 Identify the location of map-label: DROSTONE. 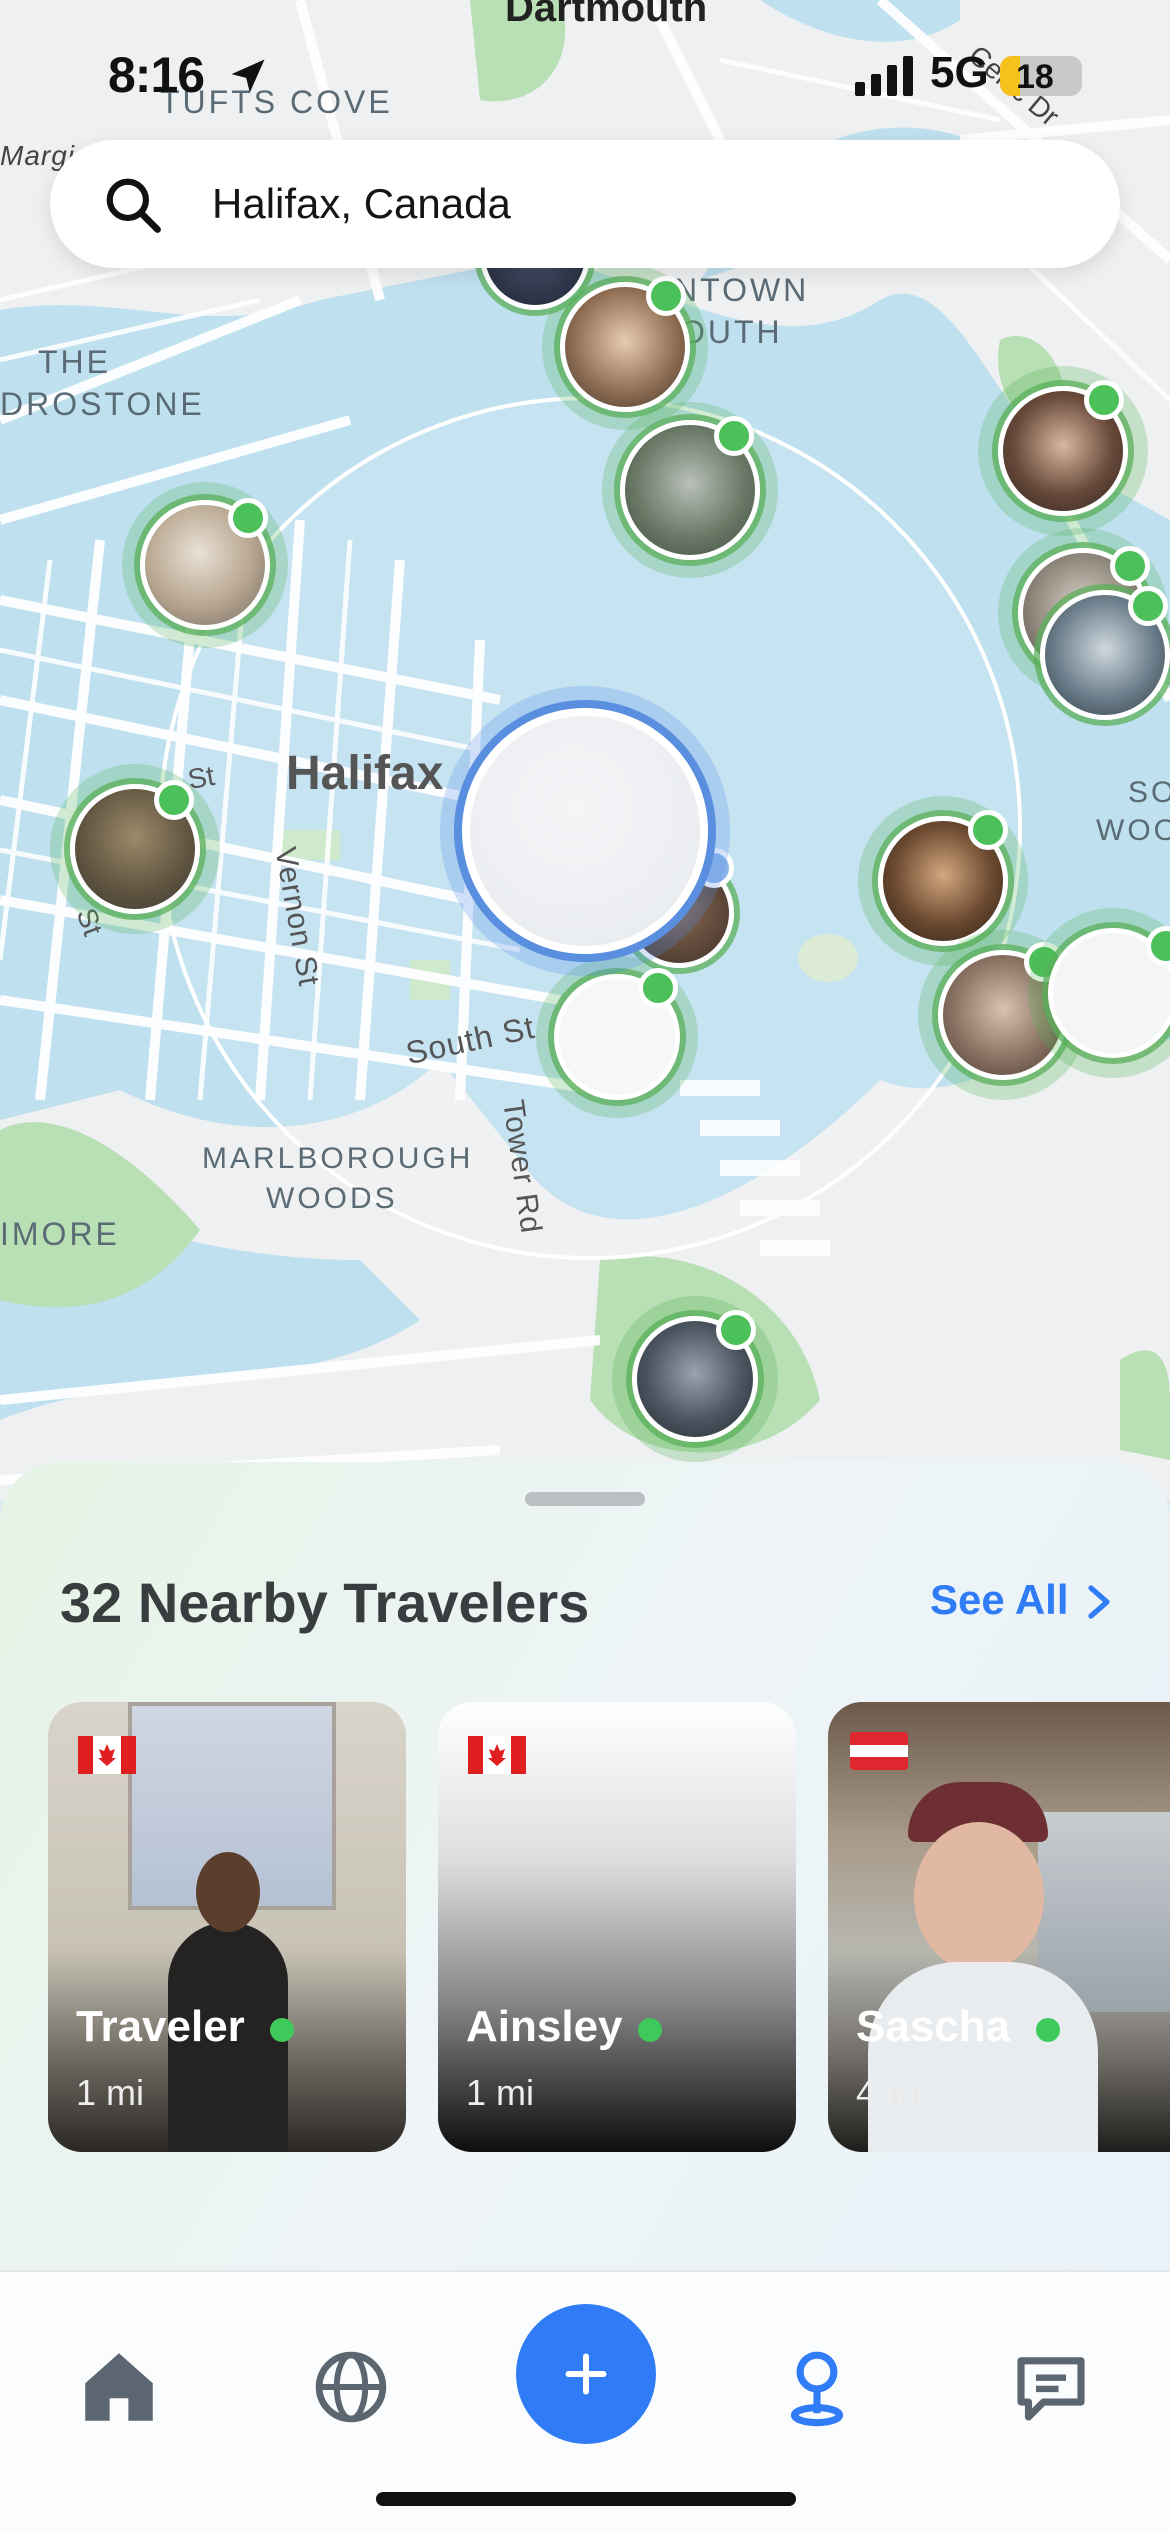
(102, 404).